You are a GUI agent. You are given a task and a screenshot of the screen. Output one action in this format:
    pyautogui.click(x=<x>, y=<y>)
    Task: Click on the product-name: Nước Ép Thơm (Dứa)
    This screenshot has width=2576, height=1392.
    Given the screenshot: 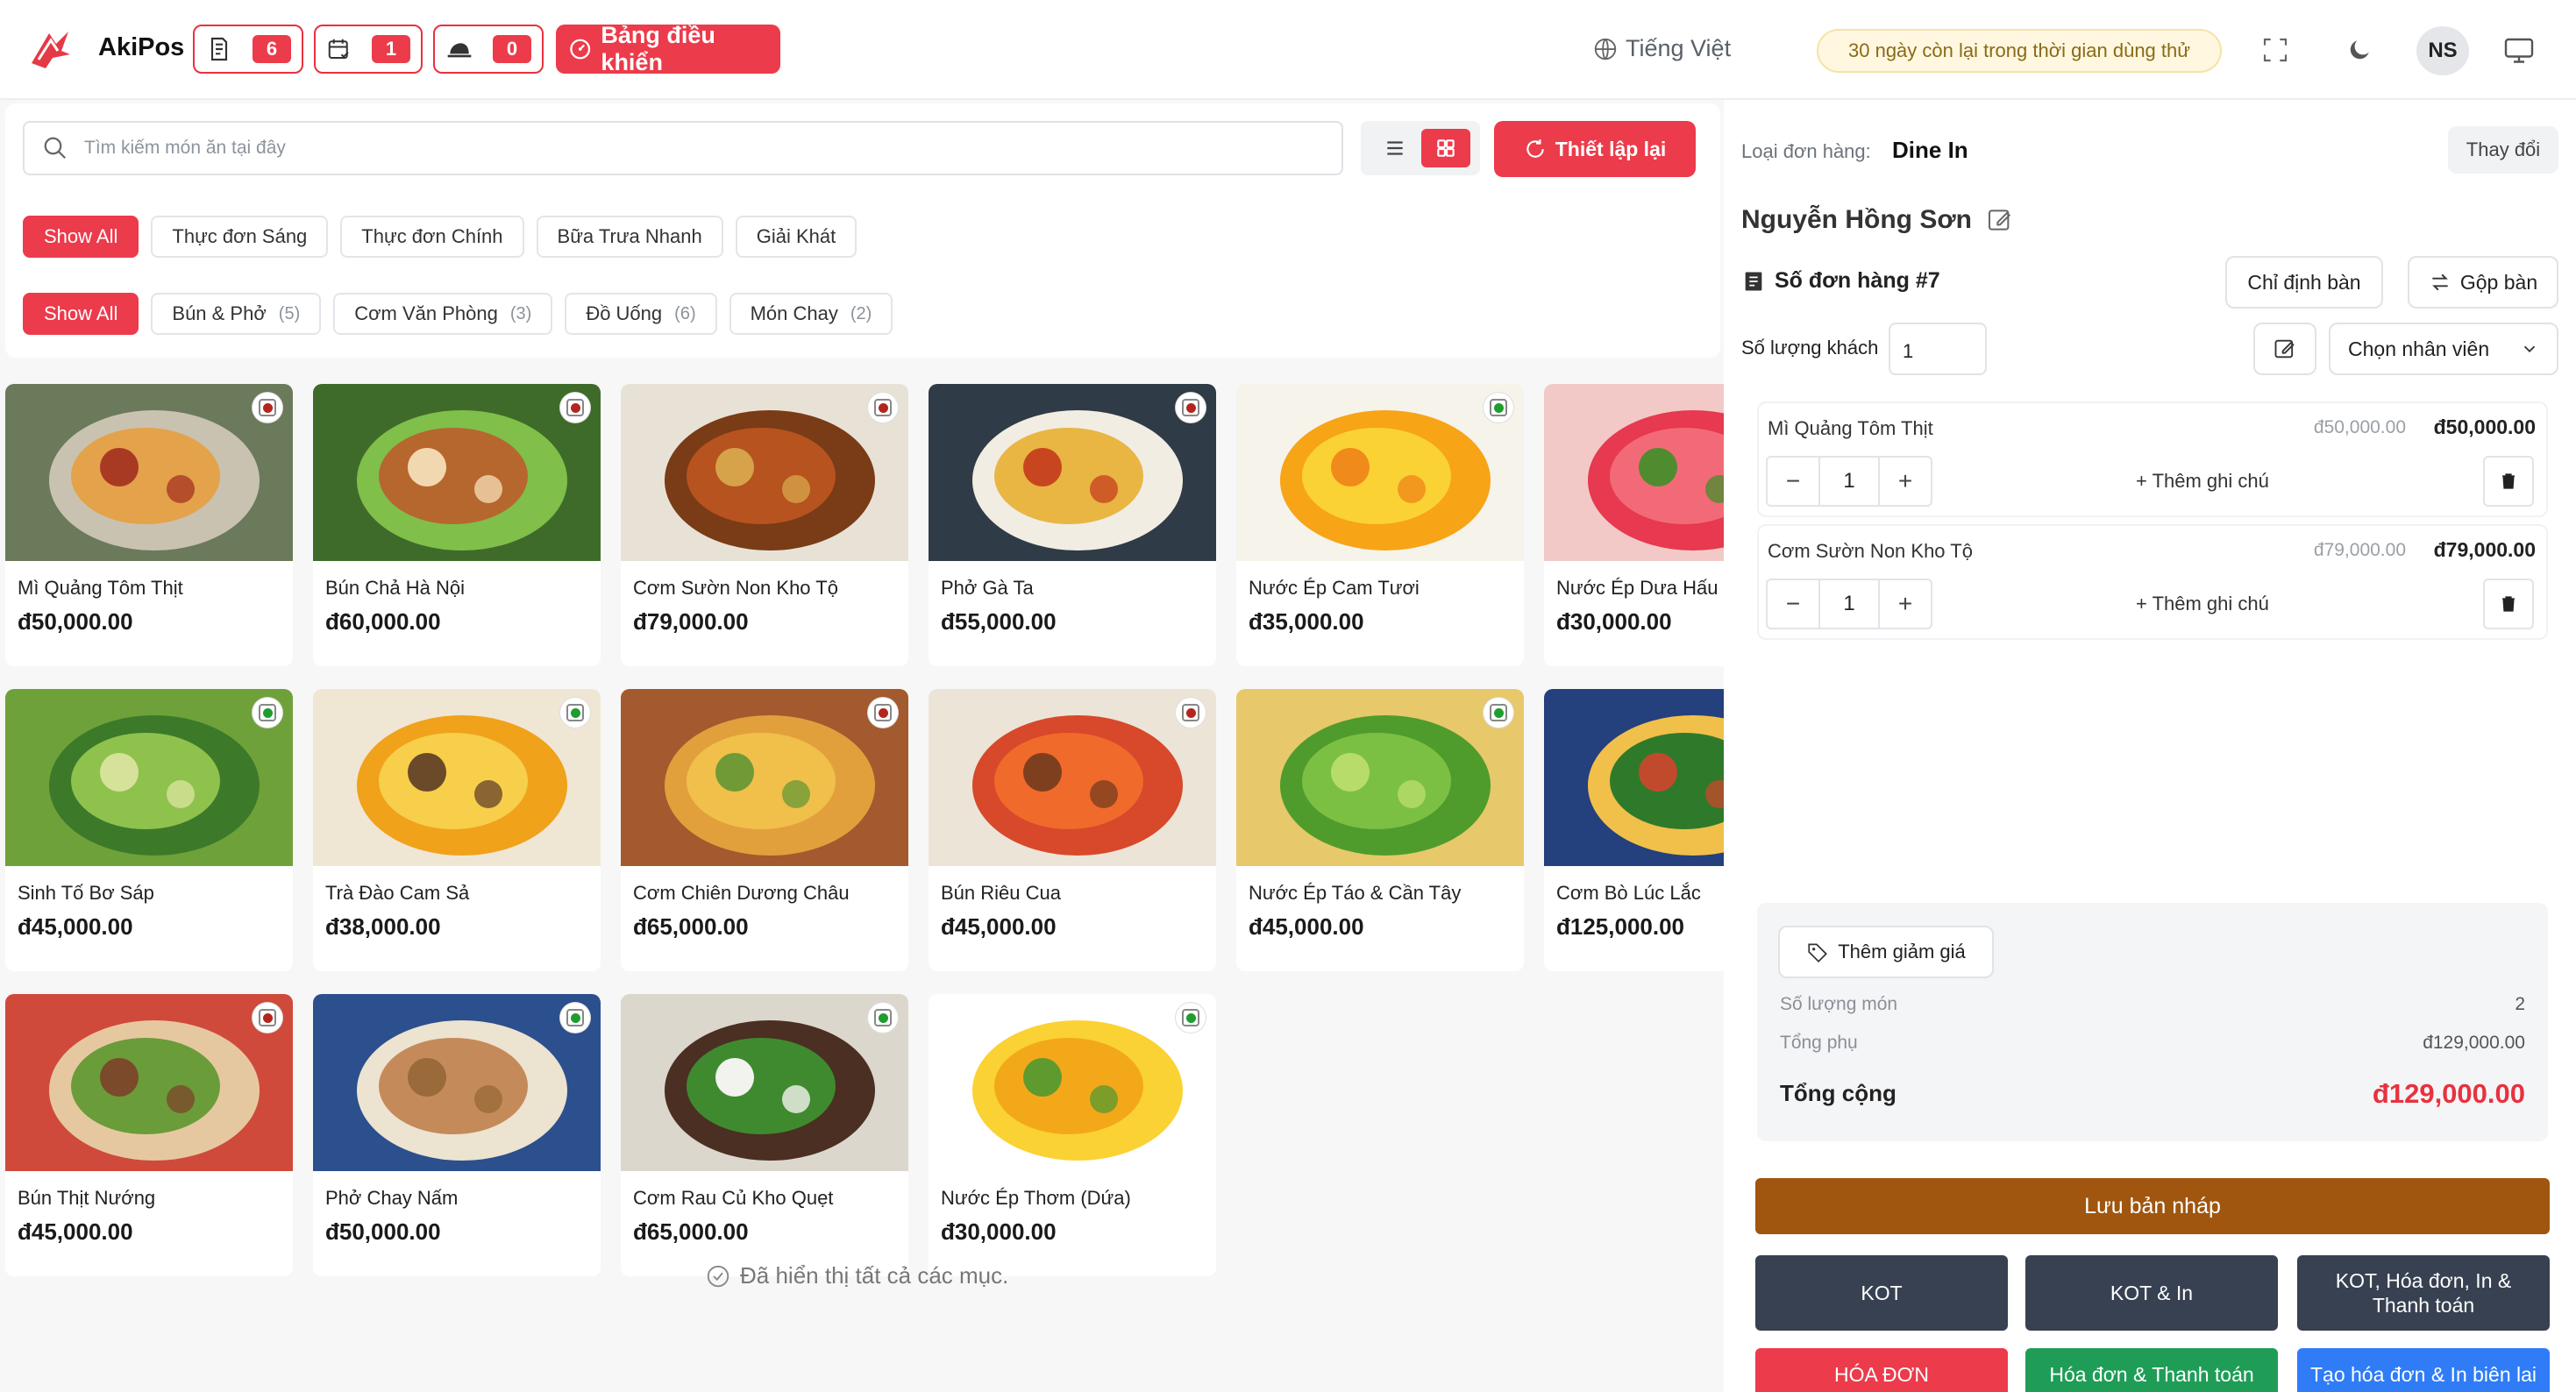 What is the action you would take?
    pyautogui.click(x=1036, y=1198)
    